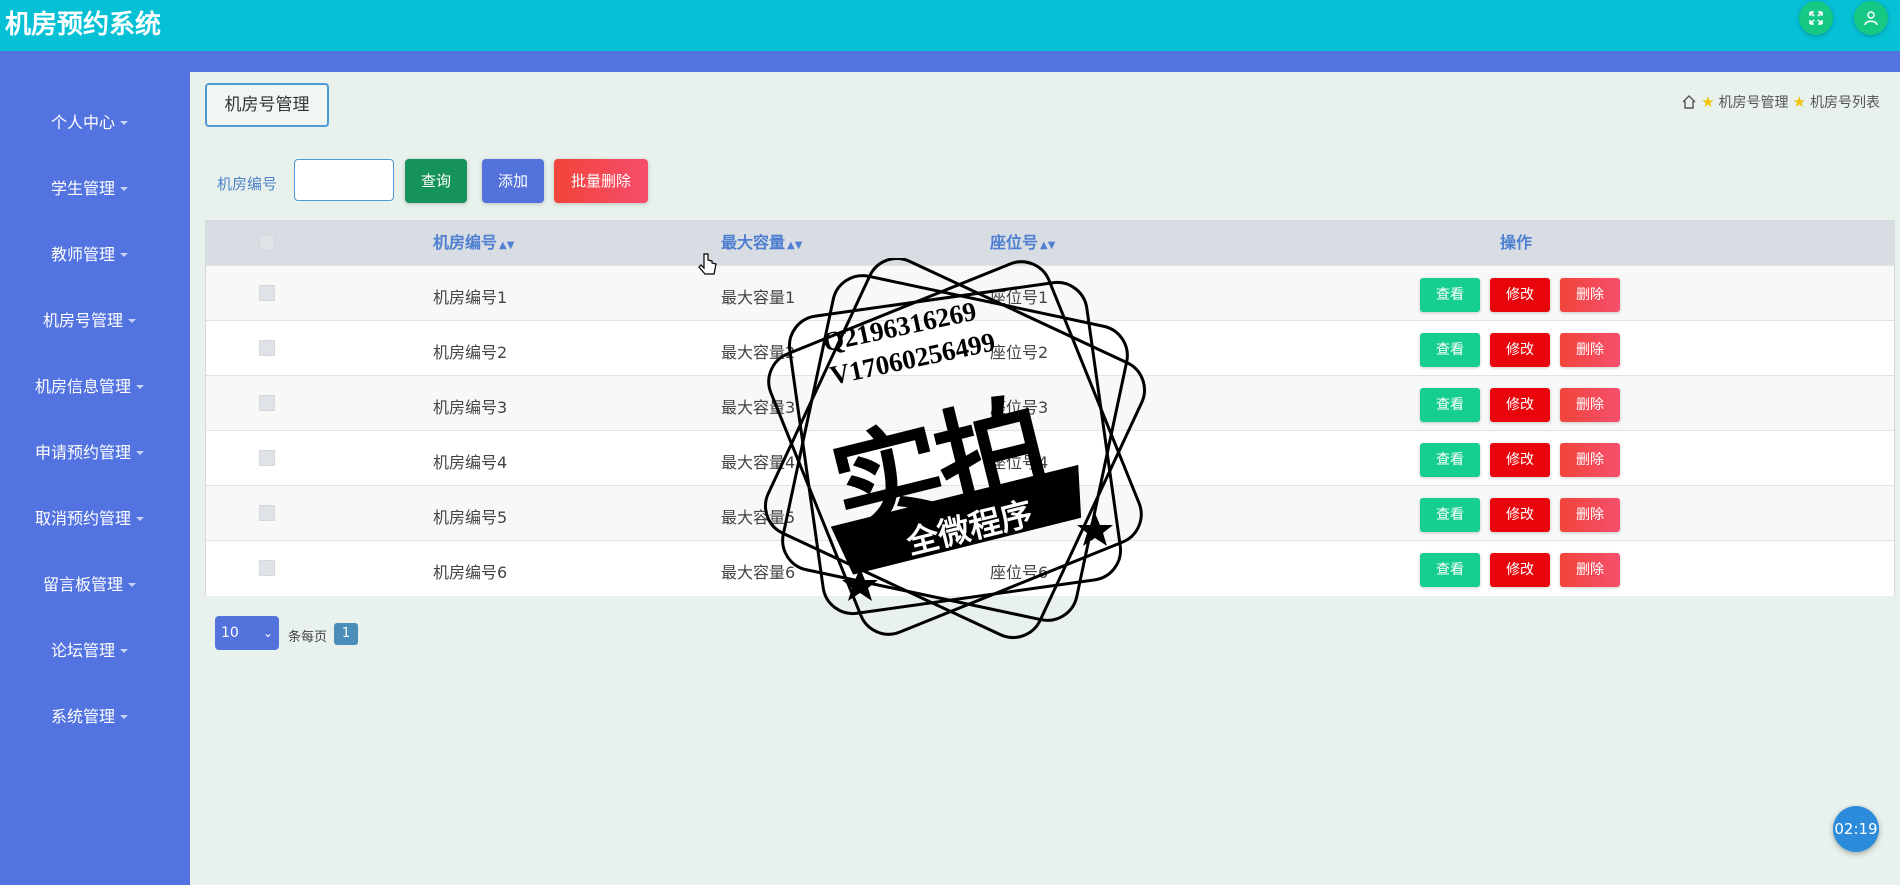  I want to click on expand-arrows-icon, so click(1816, 18).